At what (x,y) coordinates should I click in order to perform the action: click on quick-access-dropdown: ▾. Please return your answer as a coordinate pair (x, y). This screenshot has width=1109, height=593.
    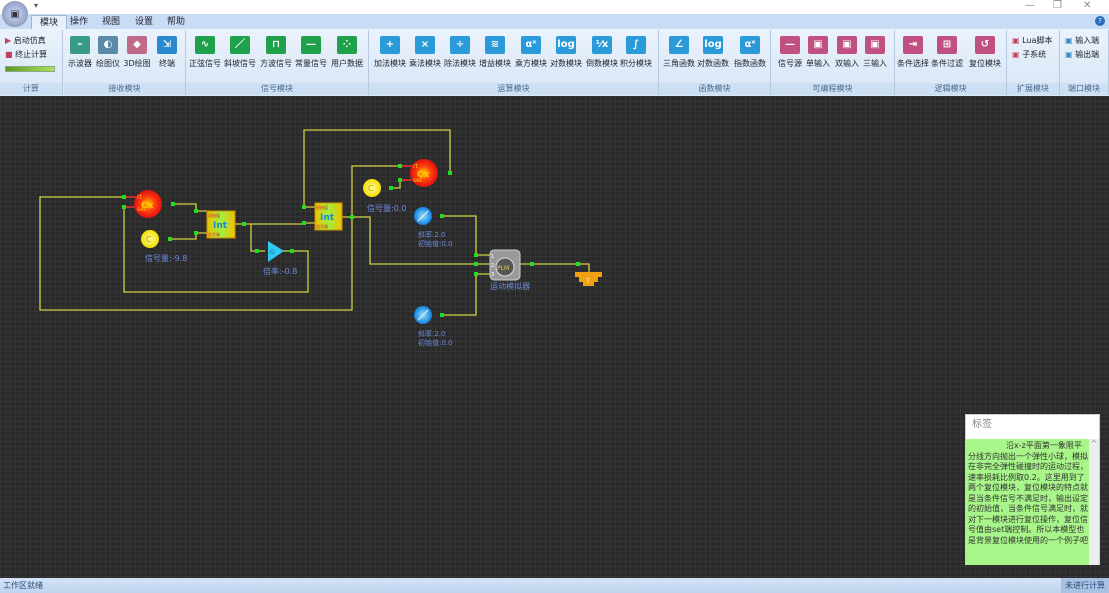
    Looking at the image, I should click on (36, 5).